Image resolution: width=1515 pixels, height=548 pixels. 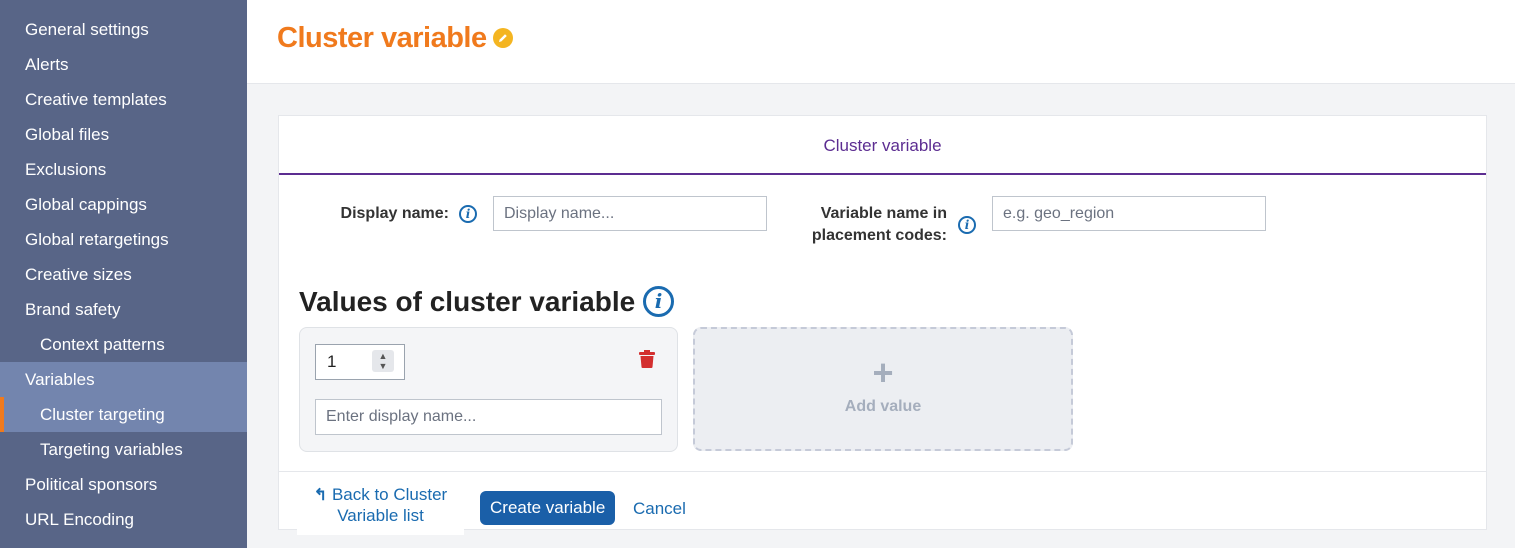 What do you see at coordinates (380, 515) in the screenshot?
I see `back-link-line2: Variable list` at bounding box center [380, 515].